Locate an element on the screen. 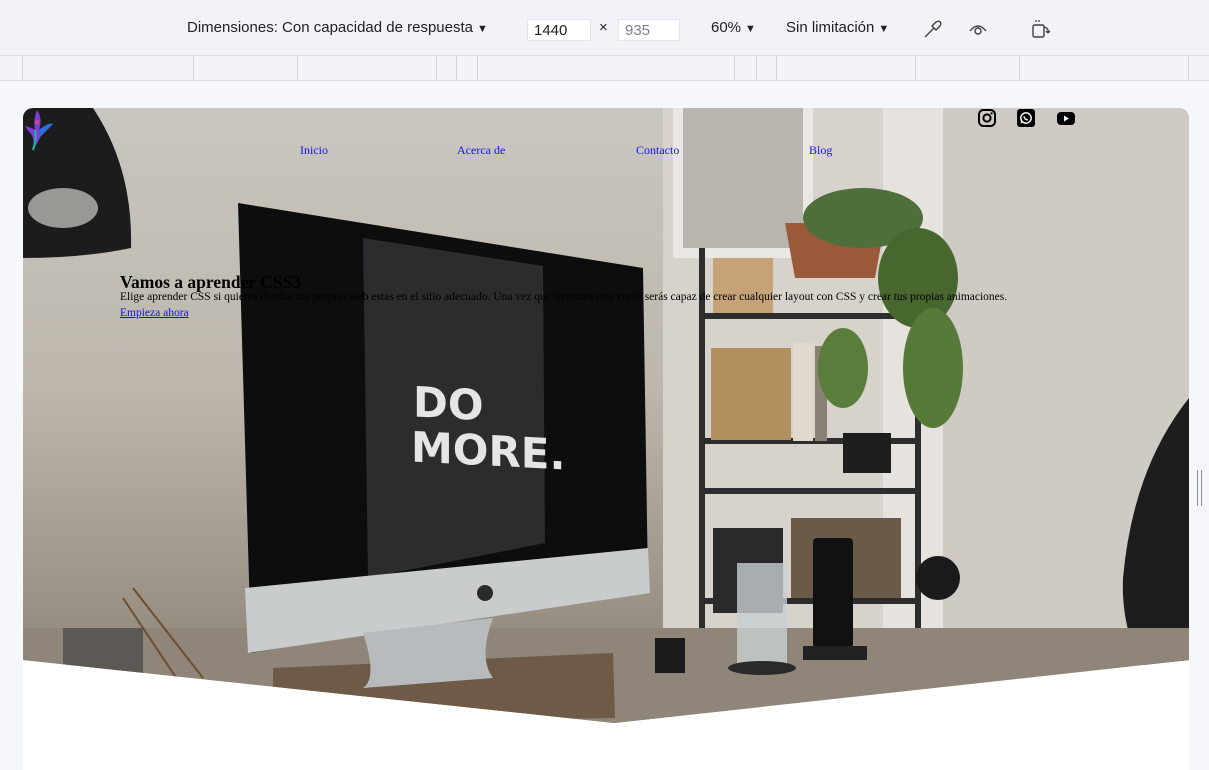  height-input: 935 is located at coordinates (649, 30).